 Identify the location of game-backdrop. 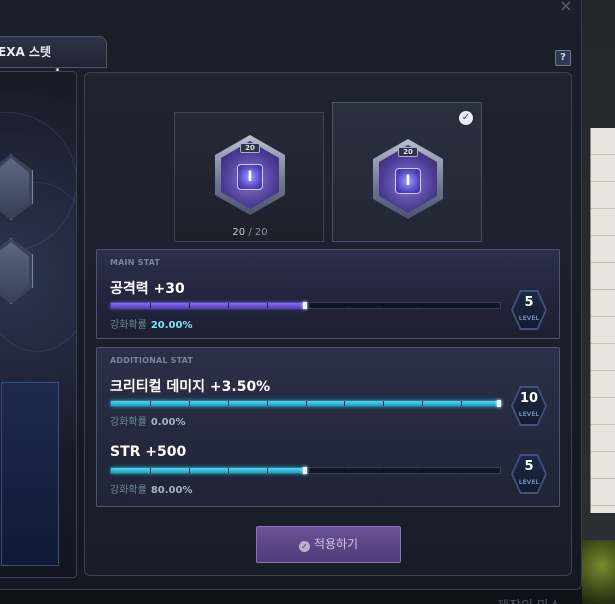
(598, 302).